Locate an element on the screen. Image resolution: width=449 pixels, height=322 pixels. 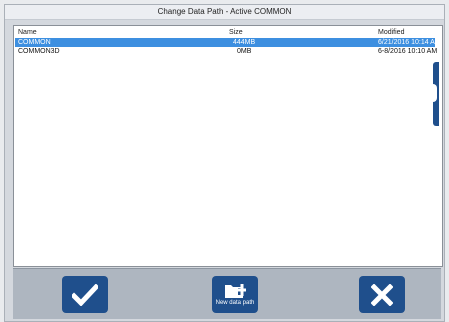
item-modified: 6/21/2016 10:14 AM is located at coordinates (409, 42).